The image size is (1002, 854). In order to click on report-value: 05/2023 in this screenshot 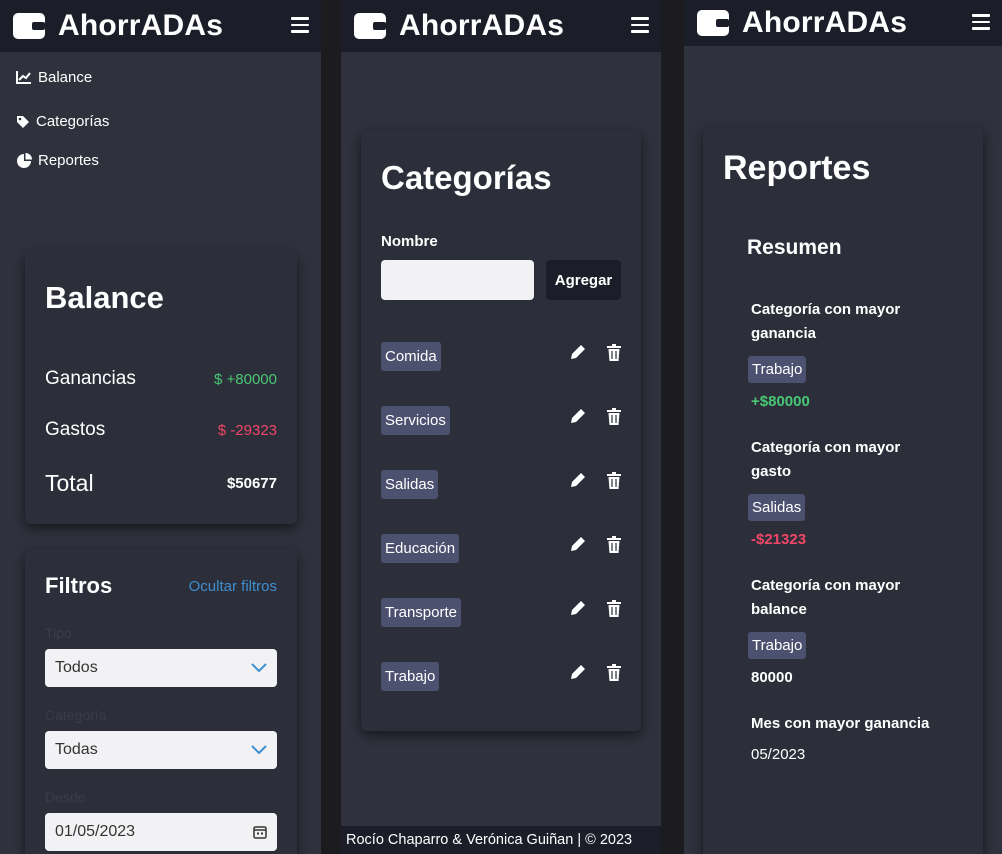, I will do `click(778, 754)`.